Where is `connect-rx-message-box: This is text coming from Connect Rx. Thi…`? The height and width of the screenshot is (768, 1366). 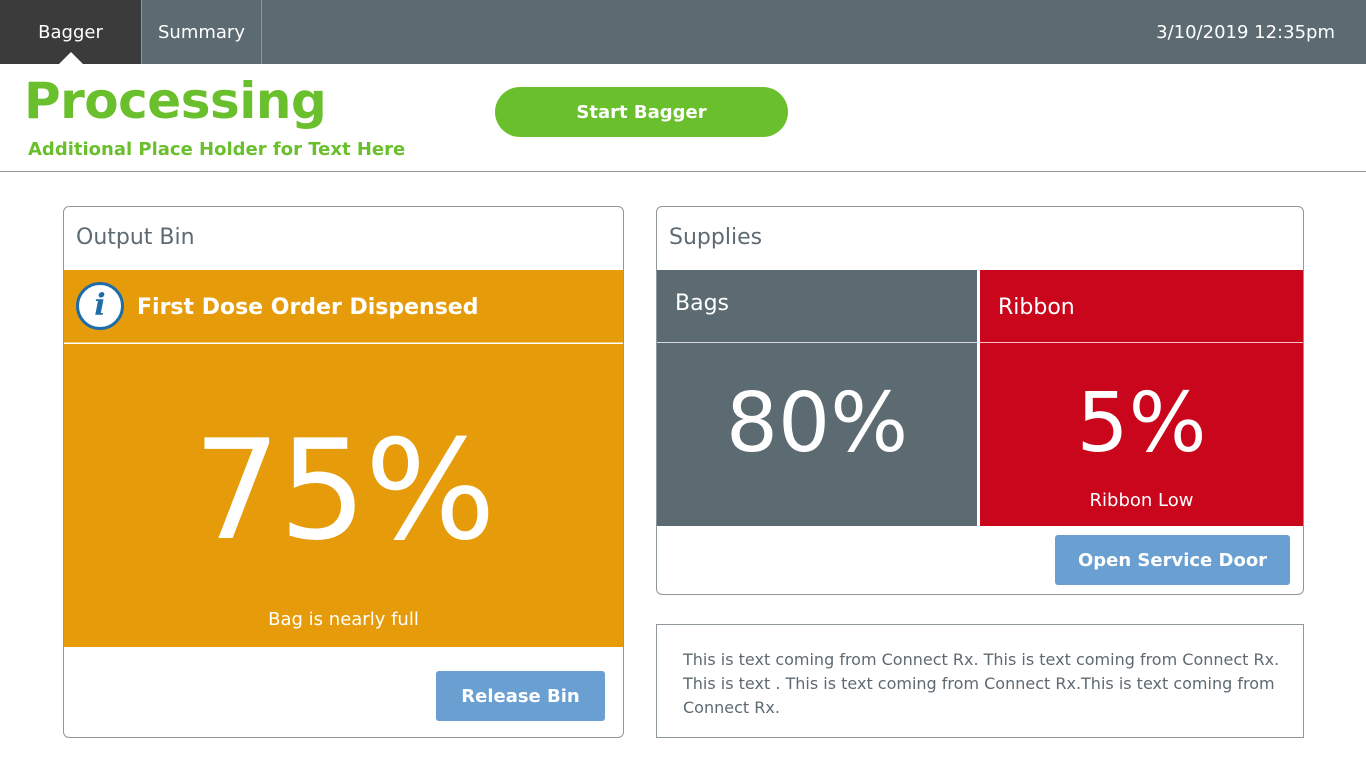 connect-rx-message-box: This is text coming from Connect Rx. Thi… is located at coordinates (980, 681).